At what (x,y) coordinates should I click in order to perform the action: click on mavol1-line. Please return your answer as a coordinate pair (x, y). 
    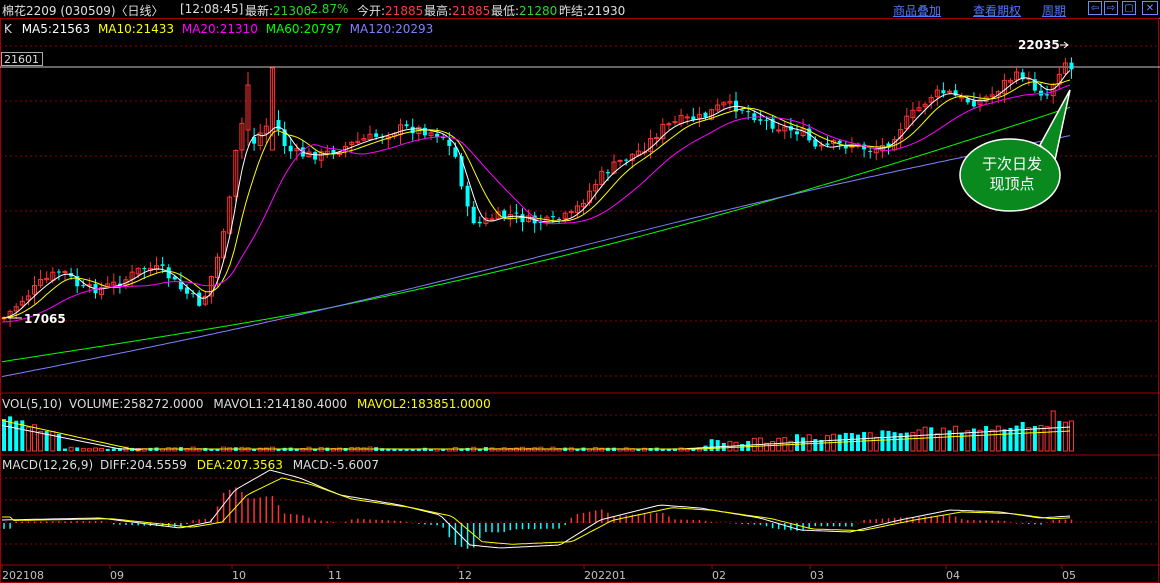
    Looking at the image, I should click on (536, 437).